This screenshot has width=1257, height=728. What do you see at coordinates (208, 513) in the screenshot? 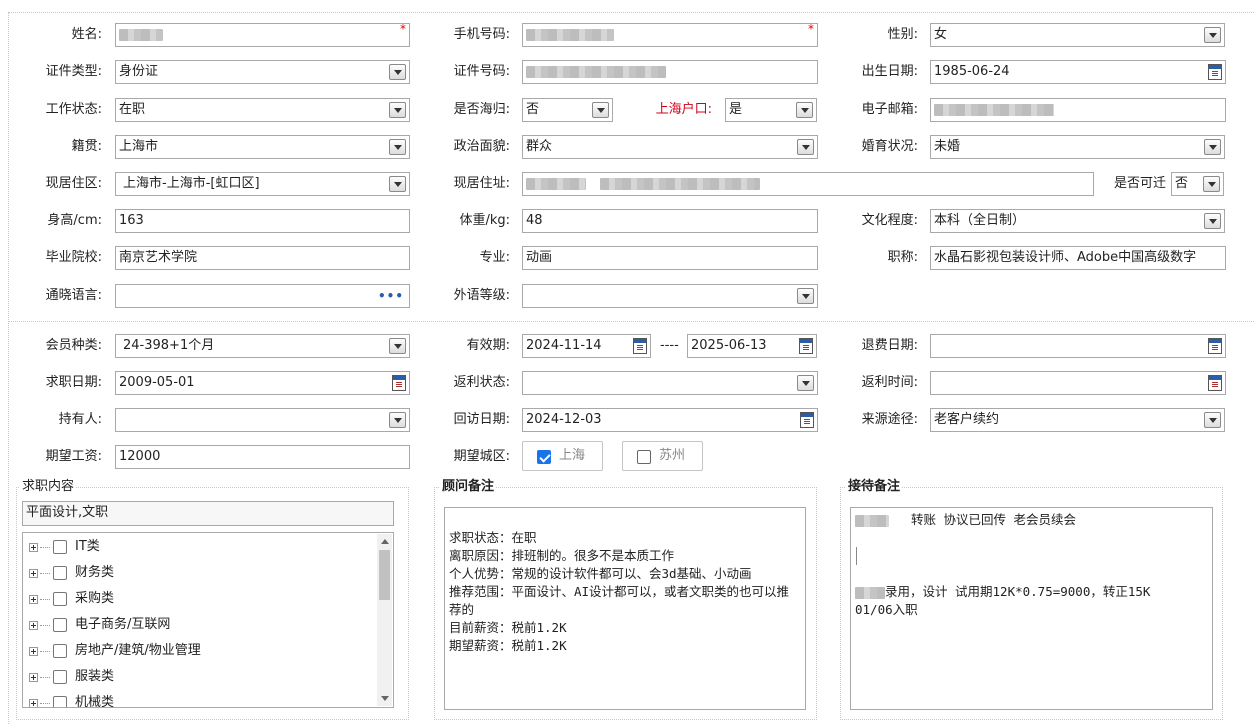
I see `job-content-selected: 平面设计,文职` at bounding box center [208, 513].